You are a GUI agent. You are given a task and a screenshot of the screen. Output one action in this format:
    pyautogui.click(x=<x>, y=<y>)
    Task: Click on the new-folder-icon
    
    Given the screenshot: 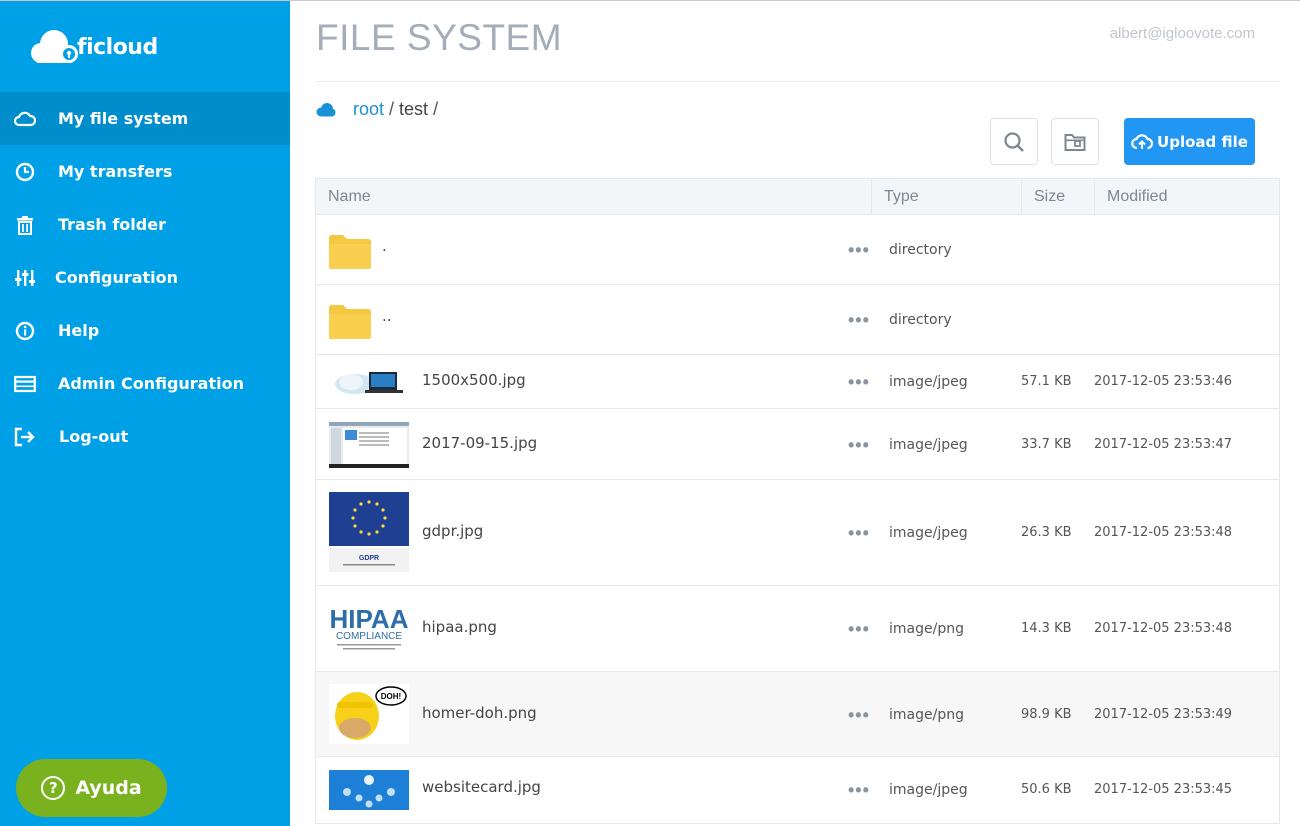 What is the action you would take?
    pyautogui.click(x=1075, y=142)
    